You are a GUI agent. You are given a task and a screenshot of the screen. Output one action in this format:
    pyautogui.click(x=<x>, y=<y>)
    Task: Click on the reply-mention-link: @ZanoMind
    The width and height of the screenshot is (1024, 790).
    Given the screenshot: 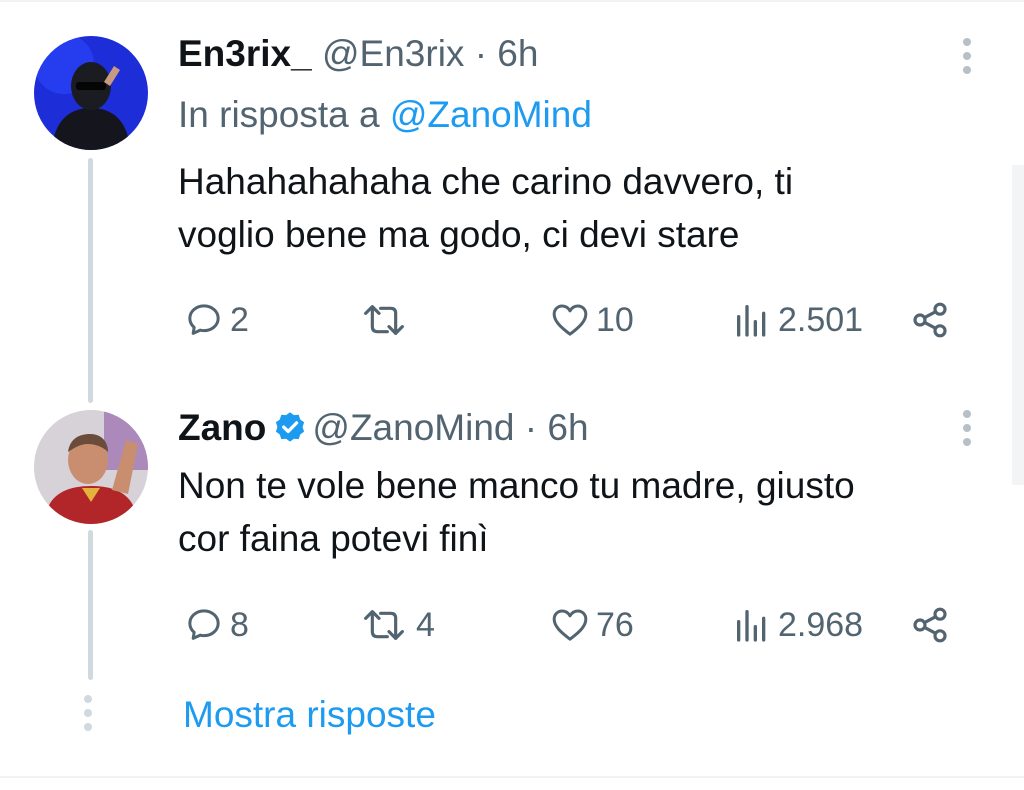 What is the action you would take?
    pyautogui.click(x=491, y=114)
    